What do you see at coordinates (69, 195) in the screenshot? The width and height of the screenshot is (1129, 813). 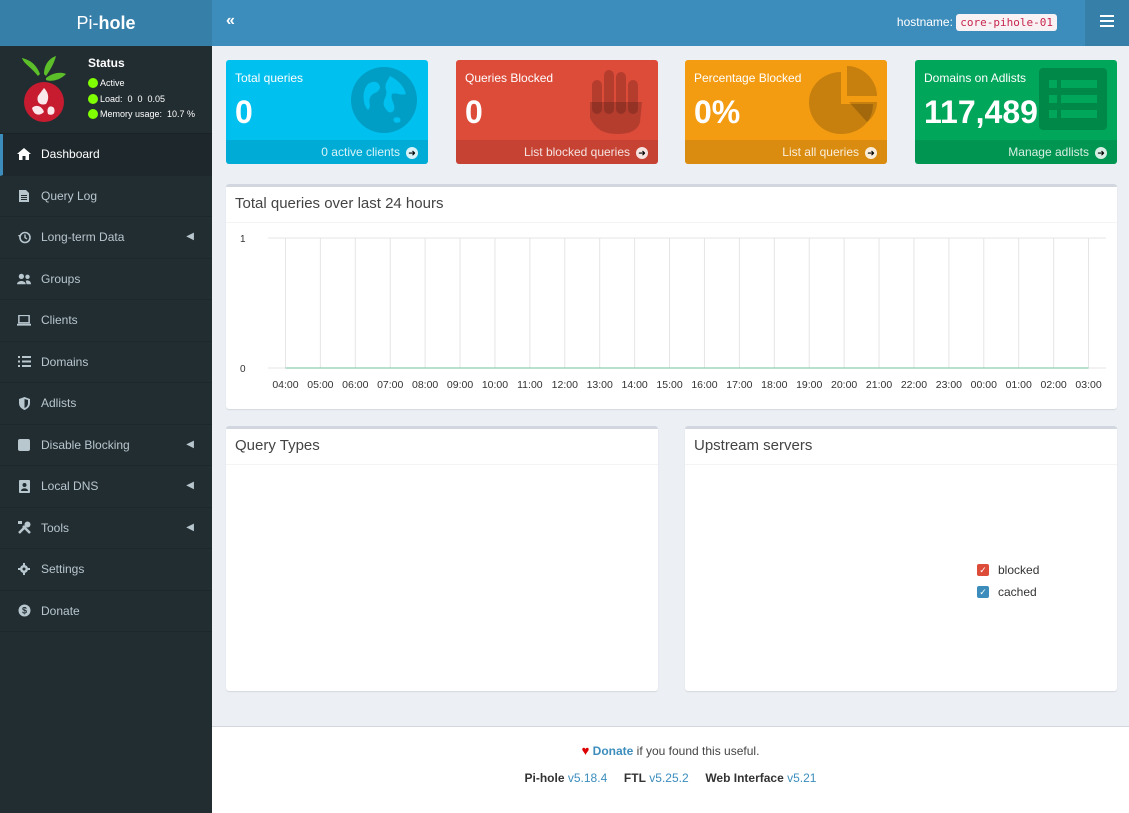 I see `sidebar-item-label: Query Log` at bounding box center [69, 195].